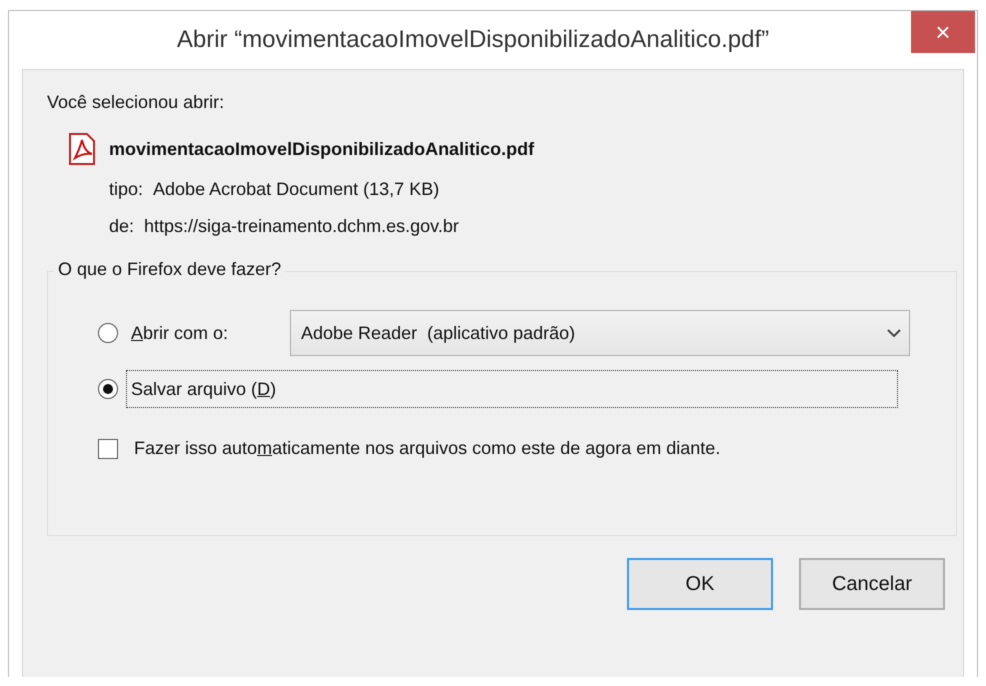  I want to click on option-label: Salvar arquivo (D), so click(512, 389).